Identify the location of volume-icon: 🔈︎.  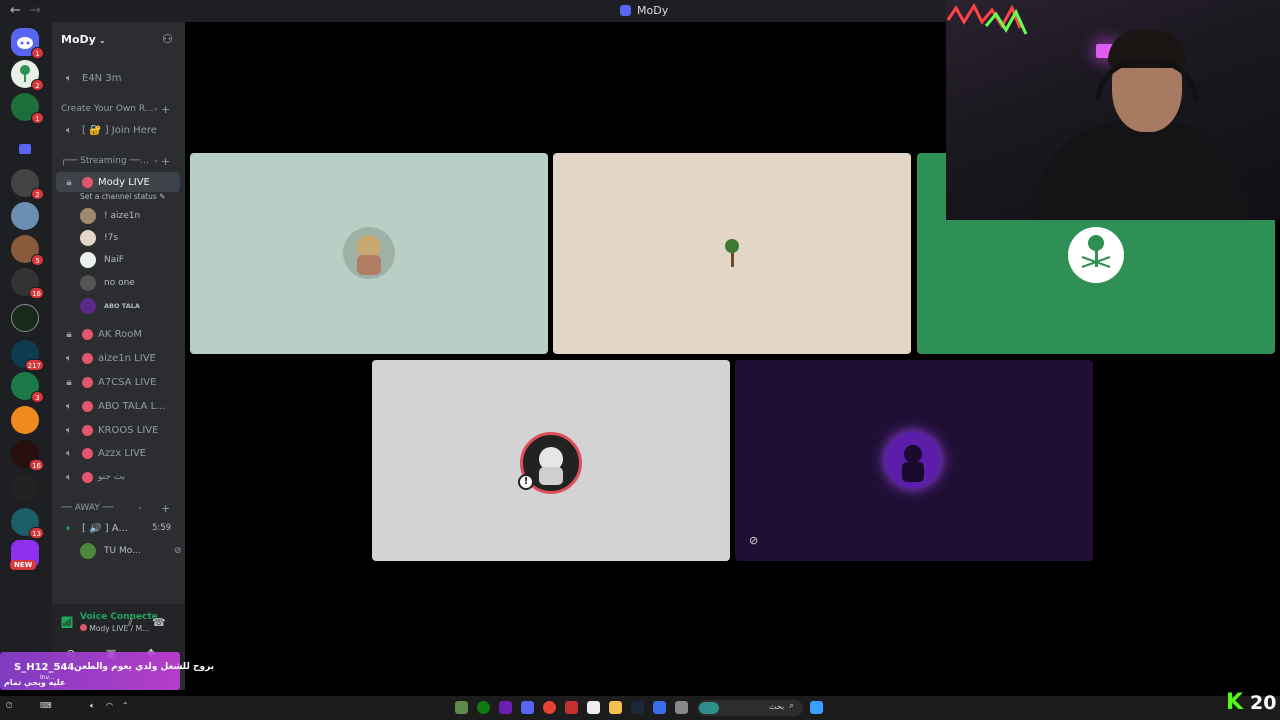
(92, 706).